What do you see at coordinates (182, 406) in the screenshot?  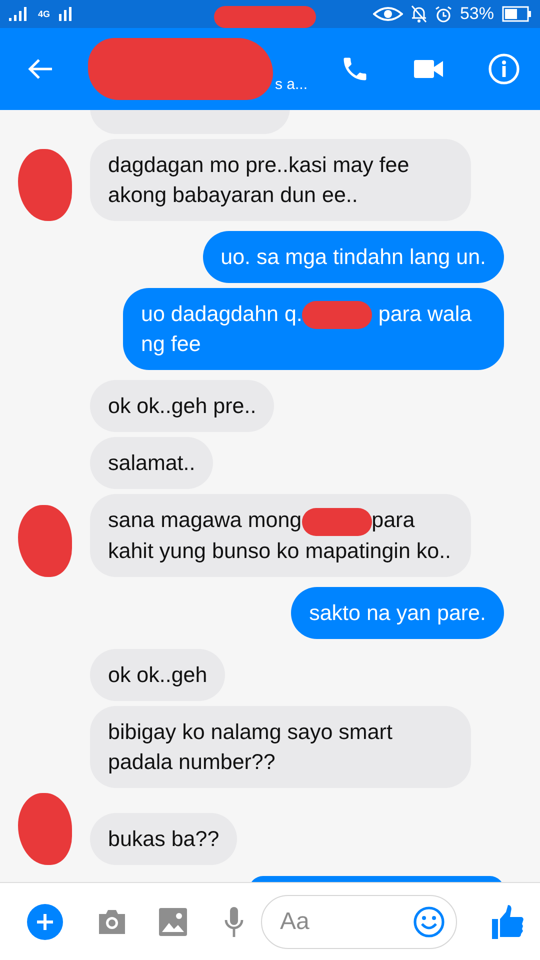 I see `message-text: ok ok..geh pre..` at bounding box center [182, 406].